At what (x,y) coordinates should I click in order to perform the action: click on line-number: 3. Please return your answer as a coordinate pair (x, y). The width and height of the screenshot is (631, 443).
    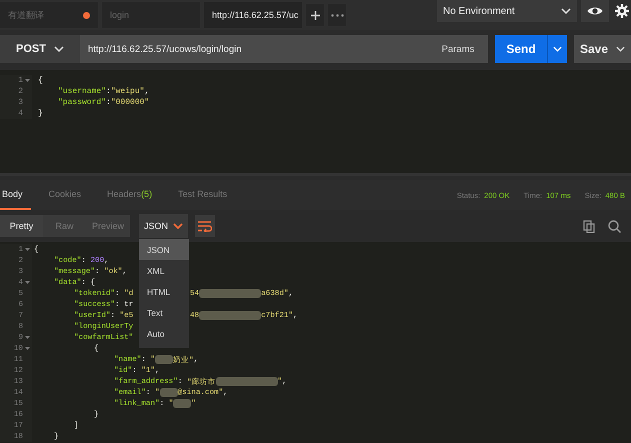
    Looking at the image, I should click on (20, 102).